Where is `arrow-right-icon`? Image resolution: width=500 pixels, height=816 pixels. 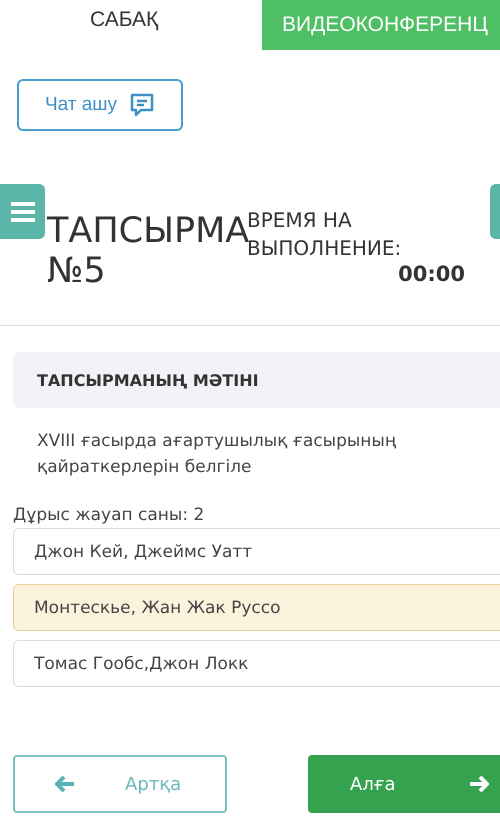
arrow-right-icon is located at coordinates (479, 784).